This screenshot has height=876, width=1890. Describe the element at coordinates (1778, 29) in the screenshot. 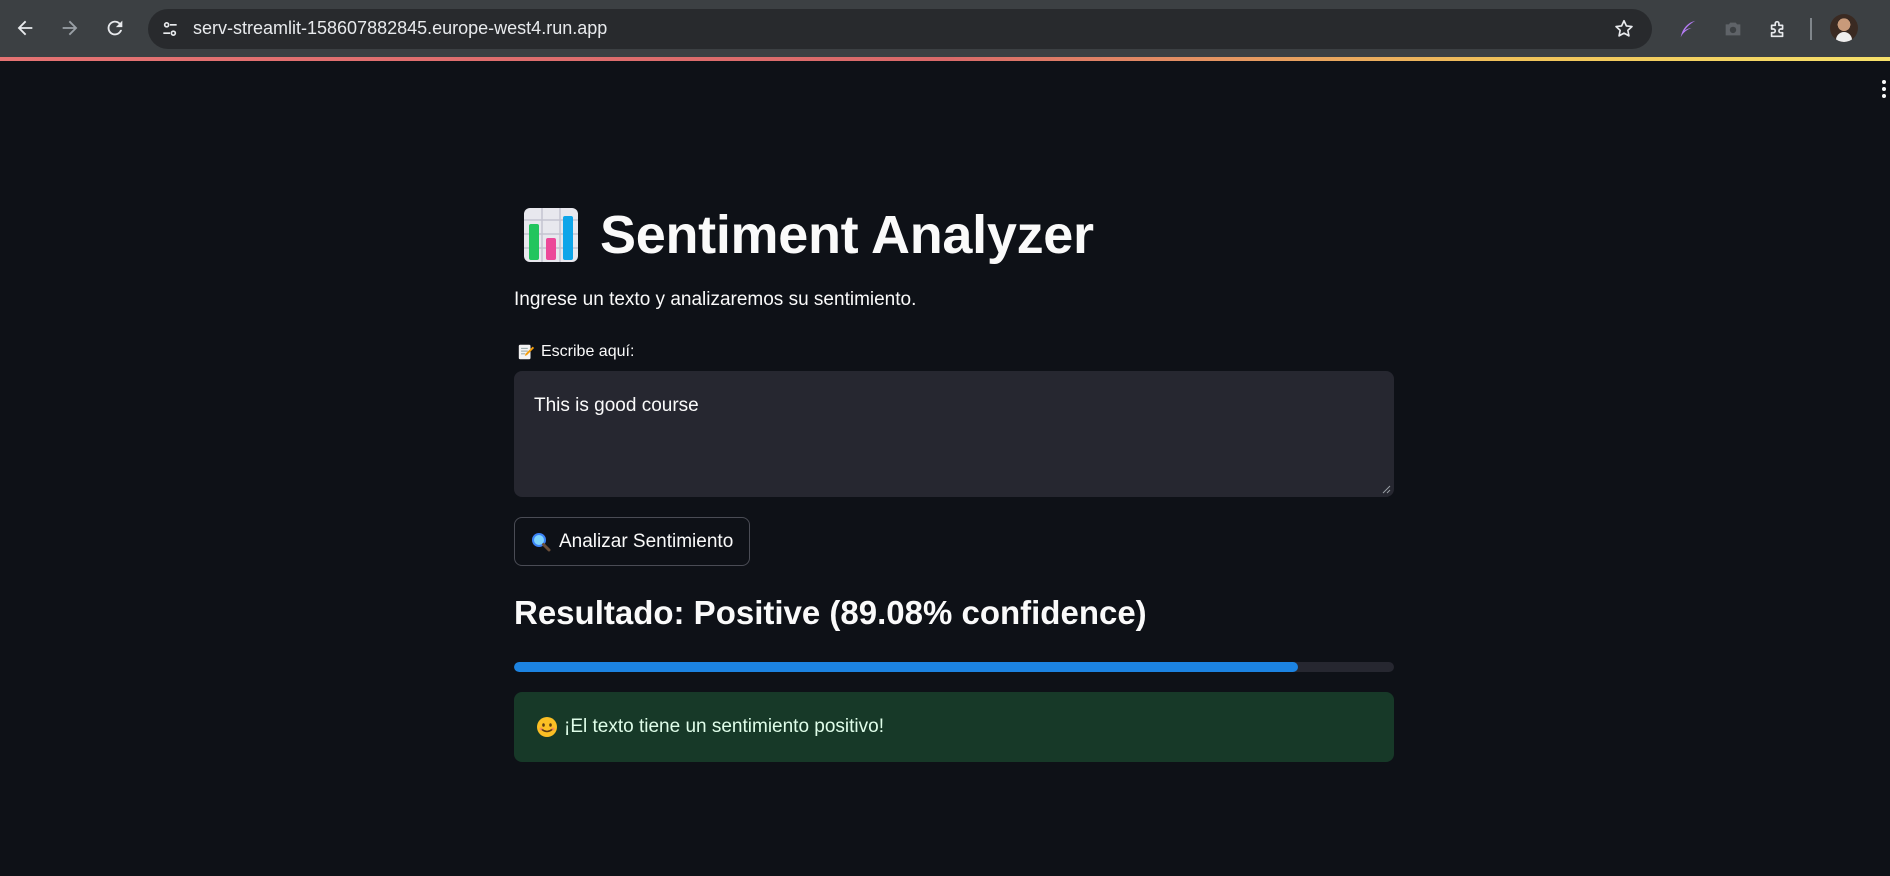

I see `extensions-puzzle-icon` at that location.